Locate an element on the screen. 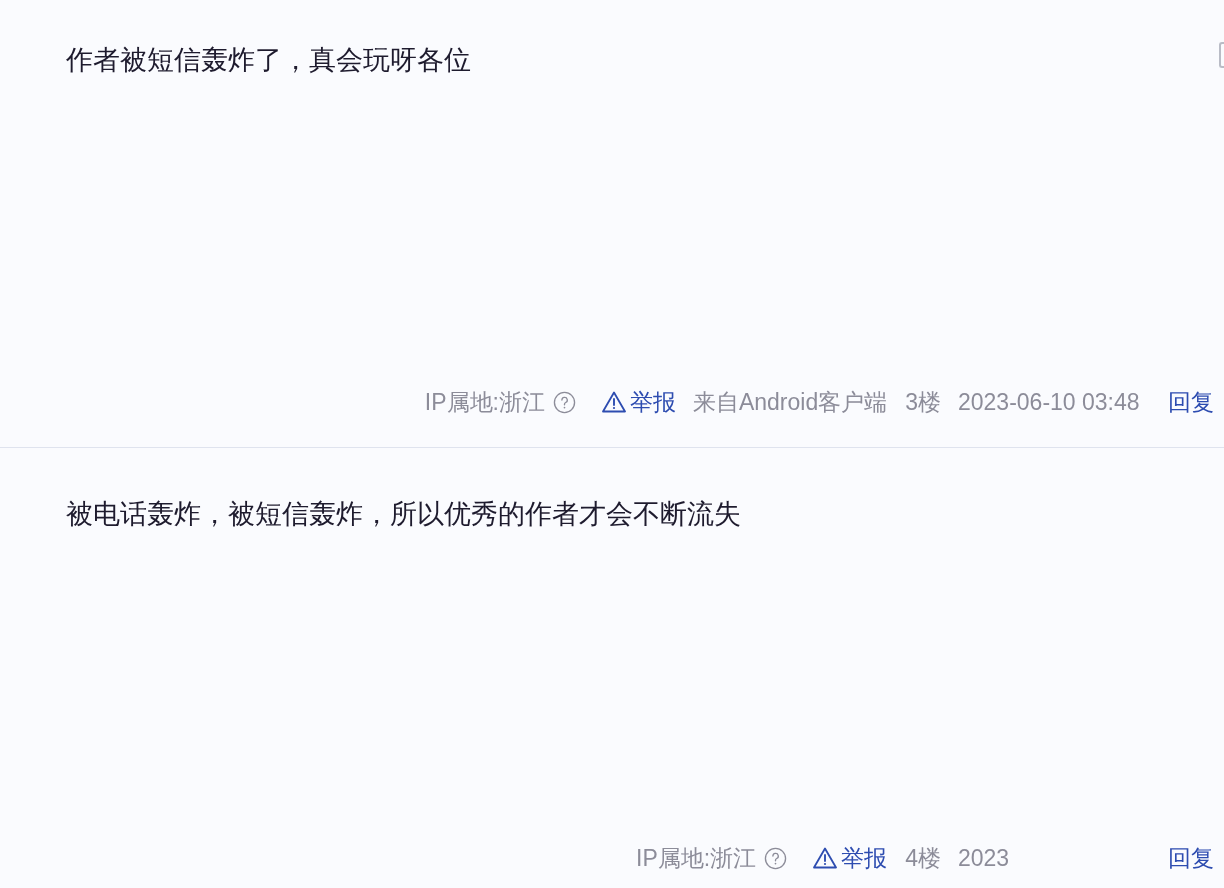 The width and height of the screenshot is (1224, 888). post-content: 被电话轰炸，被短信轰炸，所以优秀的作者才会不断流失 is located at coordinates (403, 514).